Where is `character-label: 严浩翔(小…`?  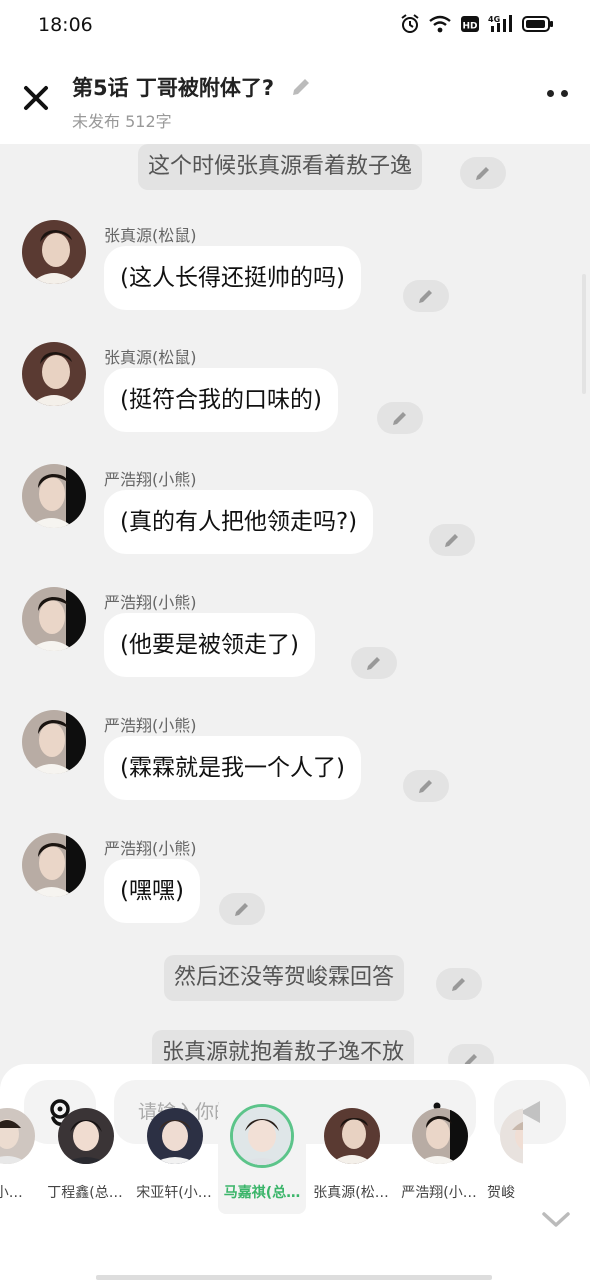 character-label: 严浩翔(小… is located at coordinates (439, 1193).